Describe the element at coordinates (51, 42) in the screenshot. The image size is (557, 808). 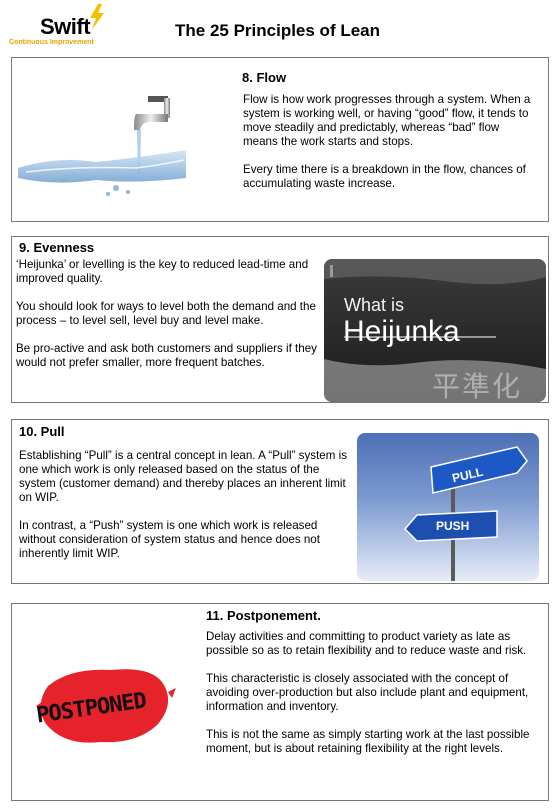
I see `logo-tagline: Continuous Improvement` at that location.